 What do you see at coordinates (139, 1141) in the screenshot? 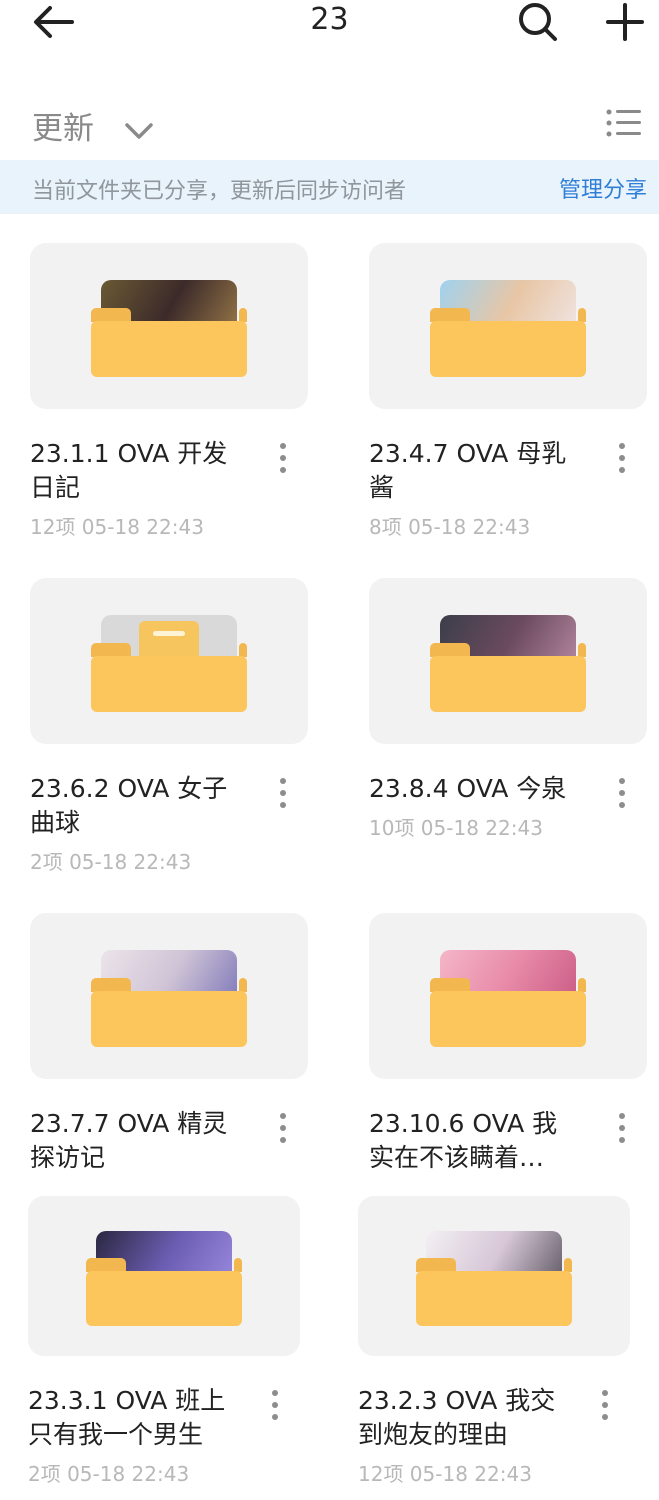
I see `folder-name: 23.7.7 OVA 精灵 探访记` at bounding box center [139, 1141].